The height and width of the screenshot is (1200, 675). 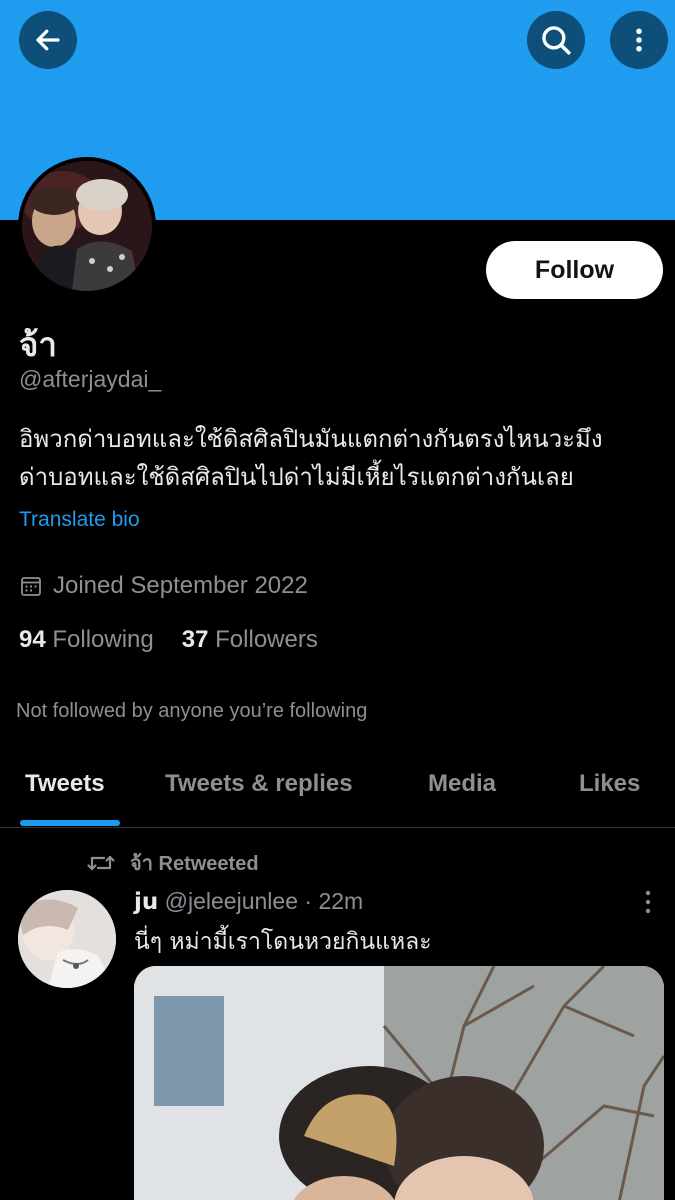 I want to click on profile-avatar, so click(x=87, y=226).